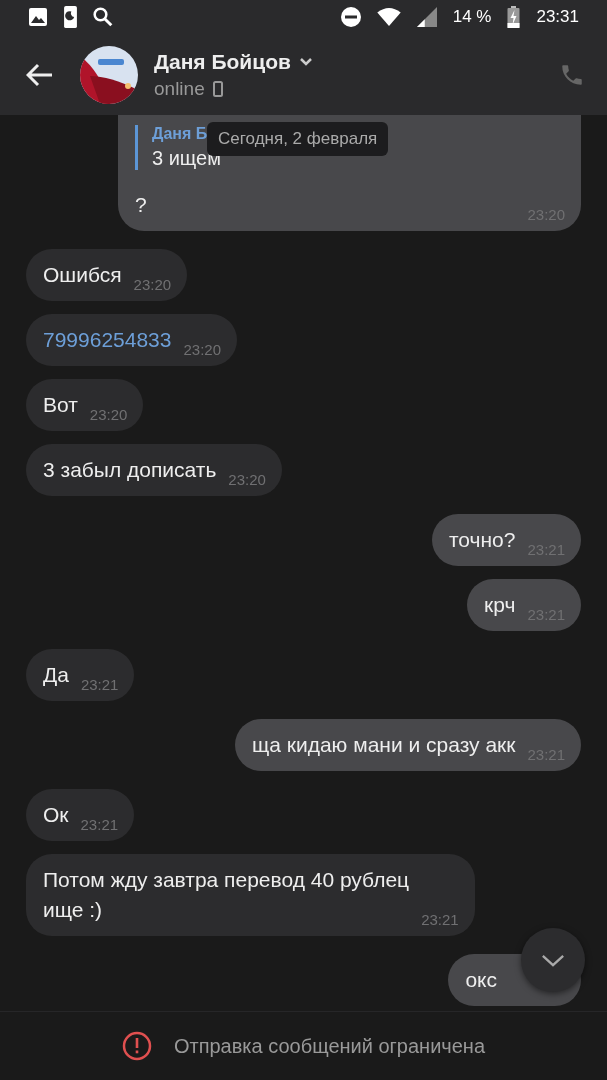 The image size is (607, 1080). Describe the element at coordinates (426, 17) in the screenshot. I see `signal-icon` at that location.